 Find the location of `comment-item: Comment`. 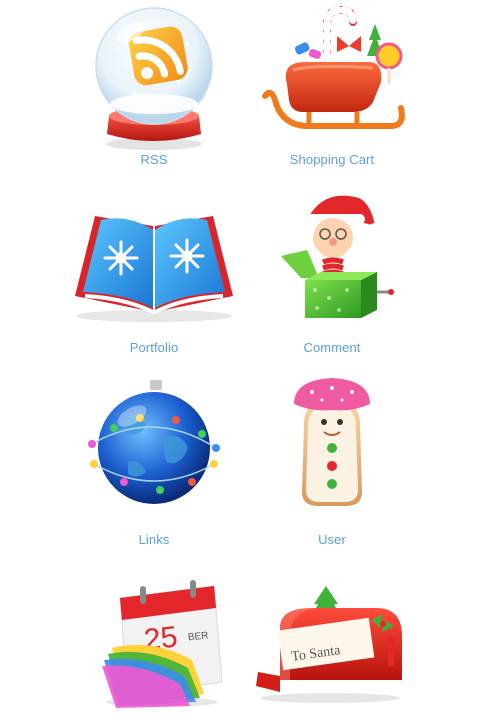

comment-item: Comment is located at coordinates (332, 270).